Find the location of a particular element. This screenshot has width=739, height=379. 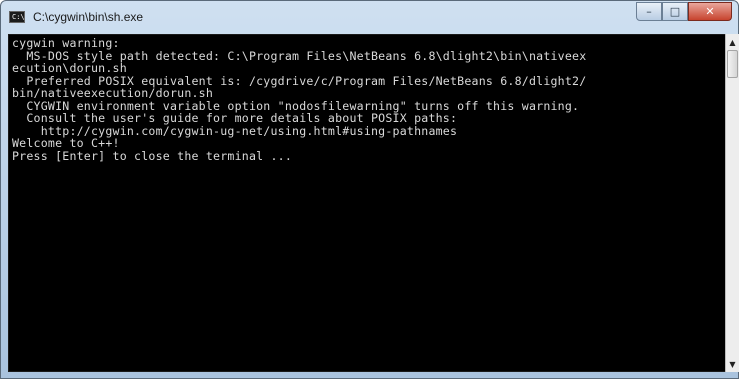

console-icon-glyph: C:\ is located at coordinates (18, 17).